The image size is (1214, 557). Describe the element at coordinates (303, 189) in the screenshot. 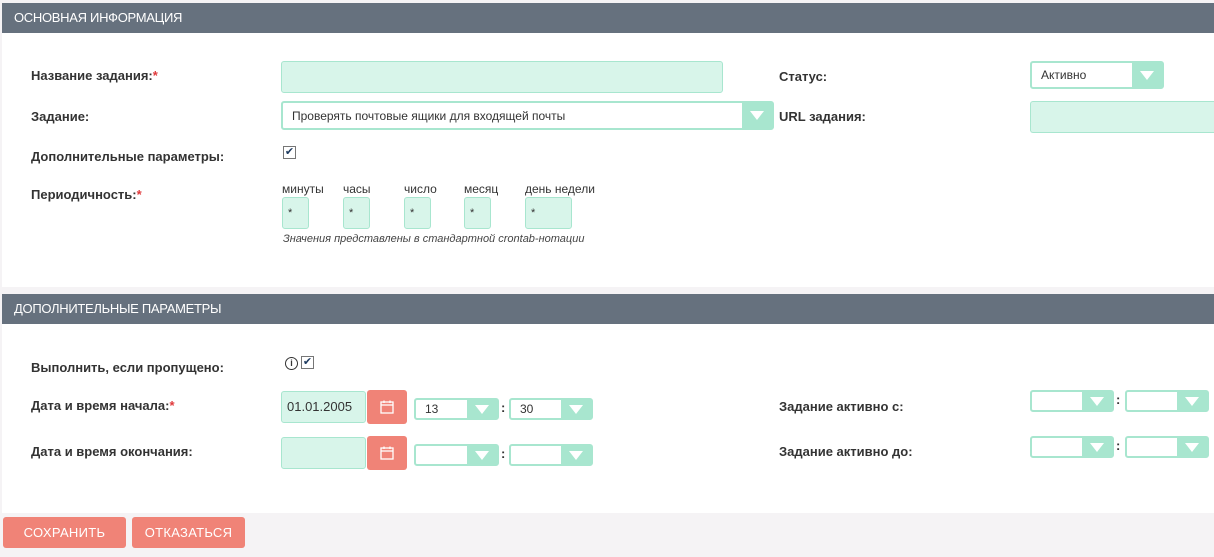

I see `cron-minutes-label: минуты` at that location.